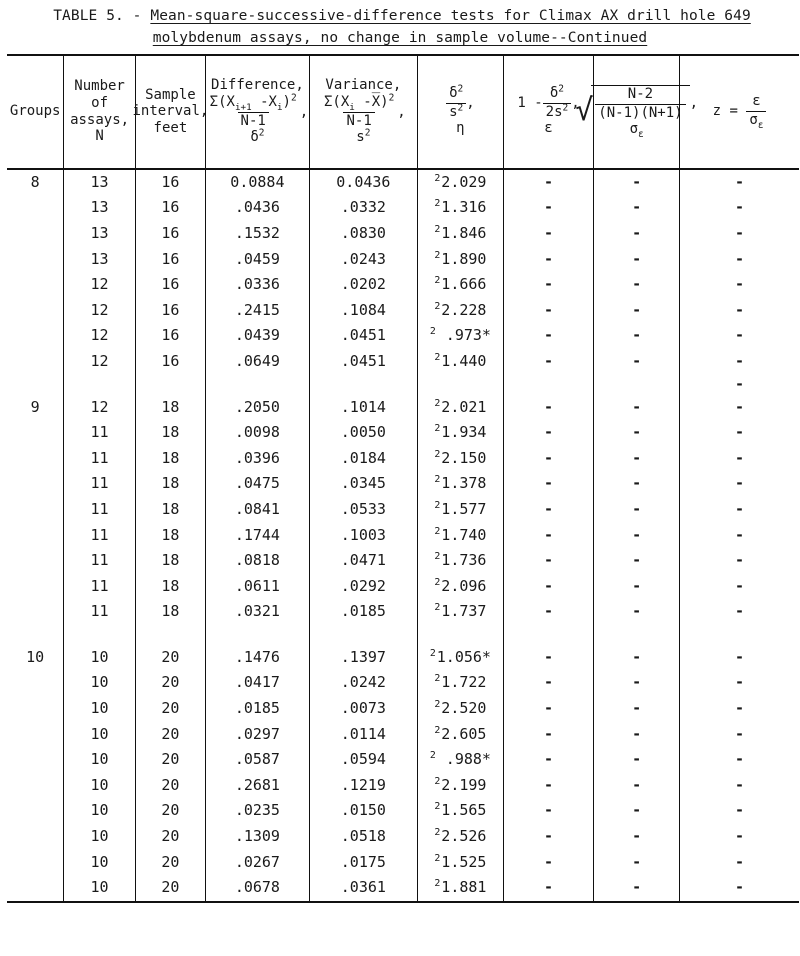 This screenshot has width=800, height=956. Describe the element at coordinates (403, 509) in the screenshot. I see `table-row: 11 18.0841.0533 21.577 - - -` at that location.